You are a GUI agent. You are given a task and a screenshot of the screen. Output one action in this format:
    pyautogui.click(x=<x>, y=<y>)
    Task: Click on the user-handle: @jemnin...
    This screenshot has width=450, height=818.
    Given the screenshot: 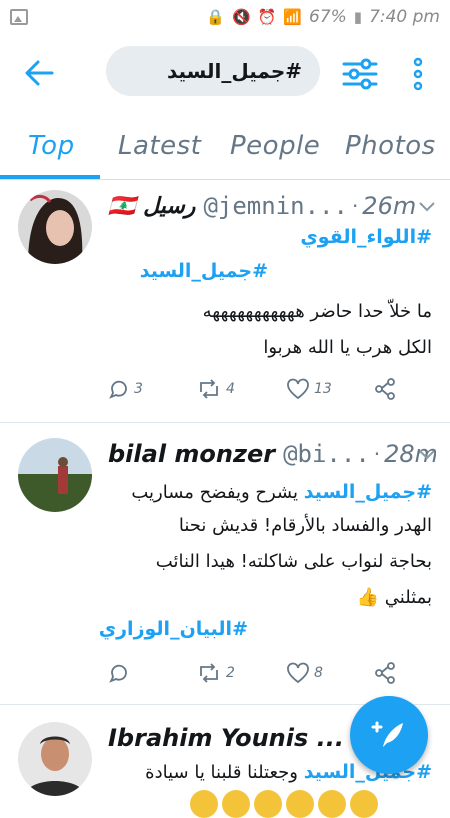 What is the action you would take?
    pyautogui.click(x=275, y=206)
    